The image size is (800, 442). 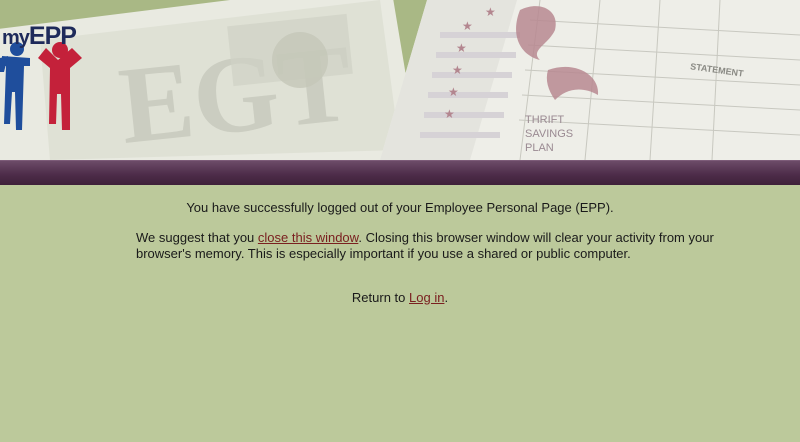 I want to click on logo-text-epp: EPP, so click(x=52, y=36).